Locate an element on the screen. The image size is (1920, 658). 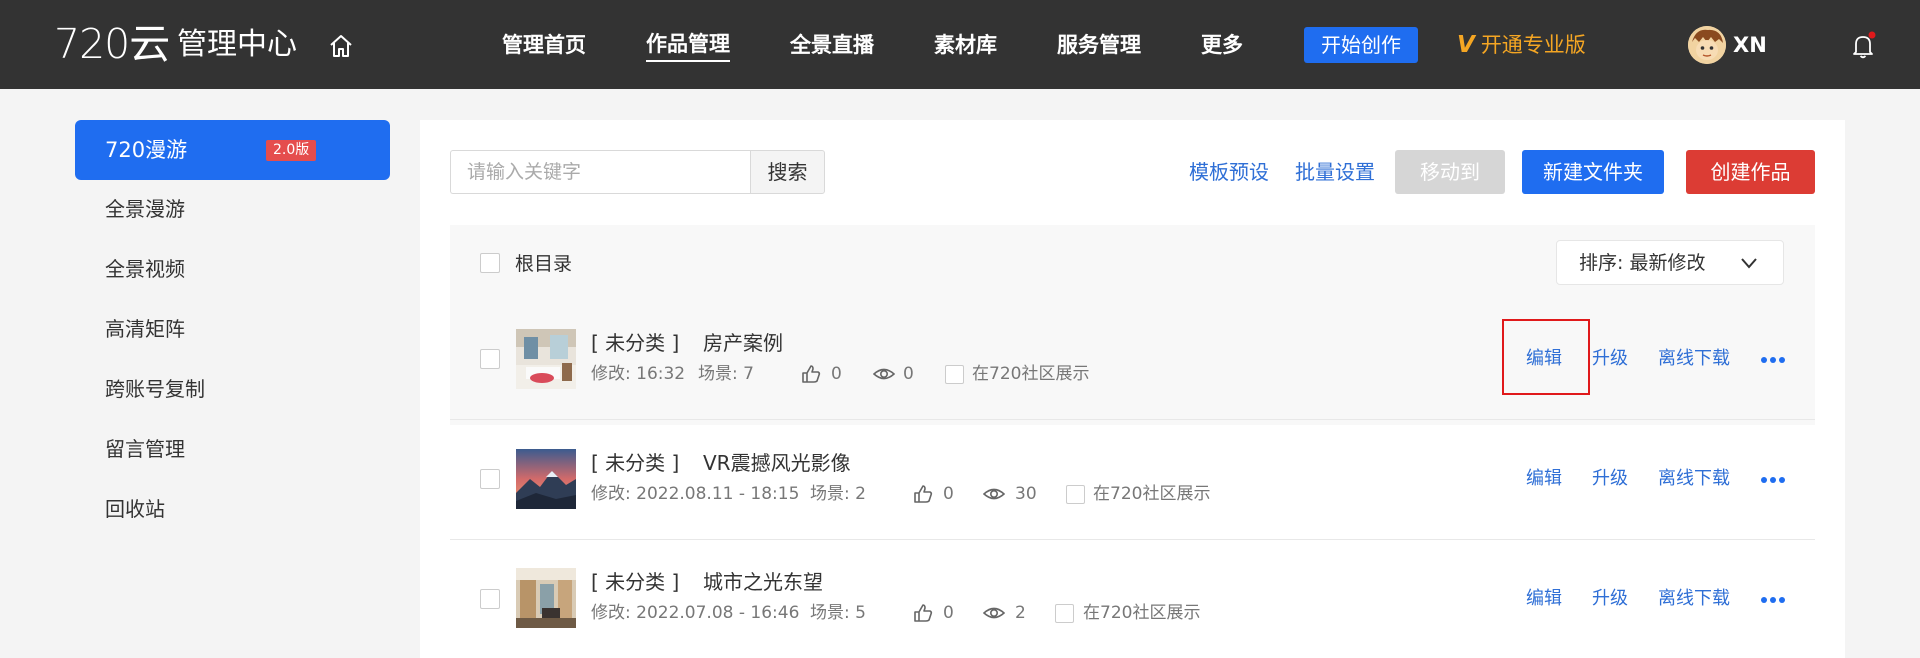
avatar is located at coordinates (1707, 45).